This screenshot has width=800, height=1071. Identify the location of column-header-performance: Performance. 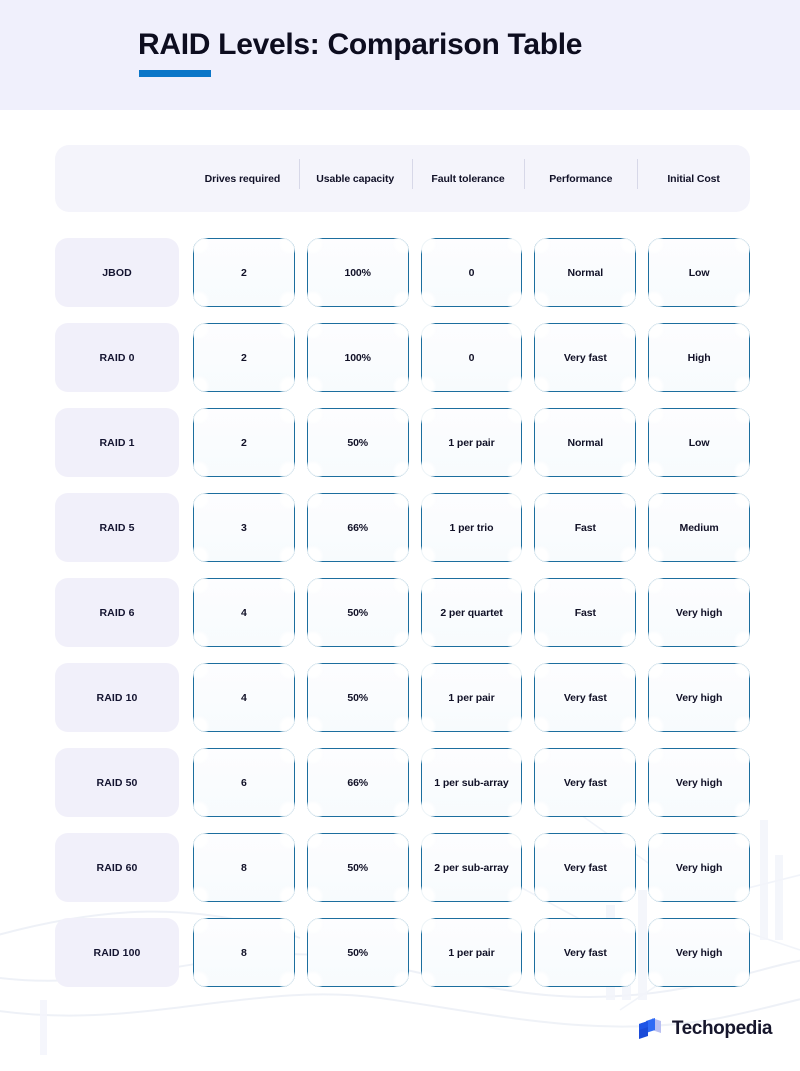
(580, 173).